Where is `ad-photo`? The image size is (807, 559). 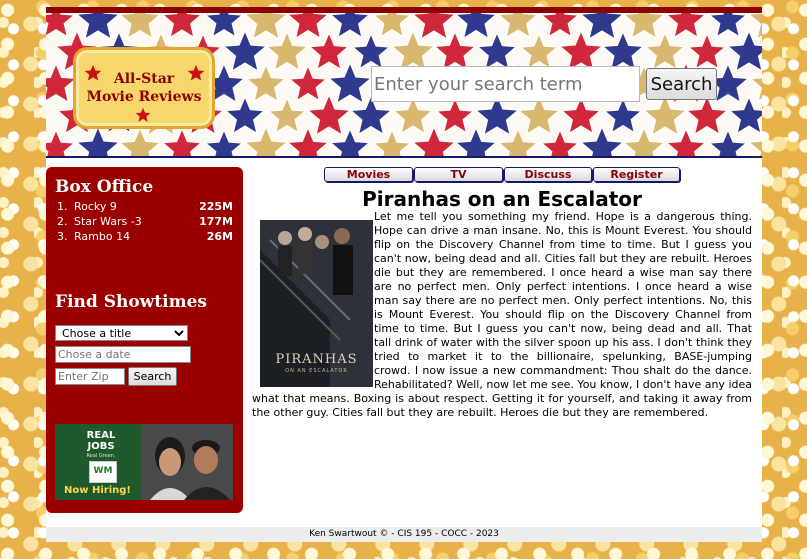 ad-photo is located at coordinates (187, 462).